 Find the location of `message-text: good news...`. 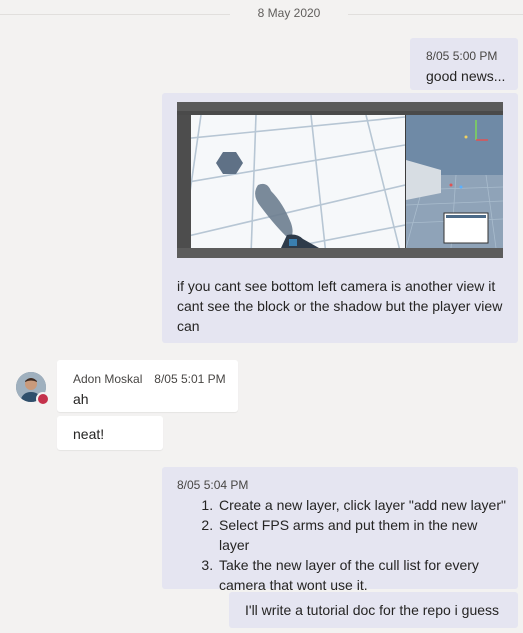

message-text: good news... is located at coordinates (466, 76).